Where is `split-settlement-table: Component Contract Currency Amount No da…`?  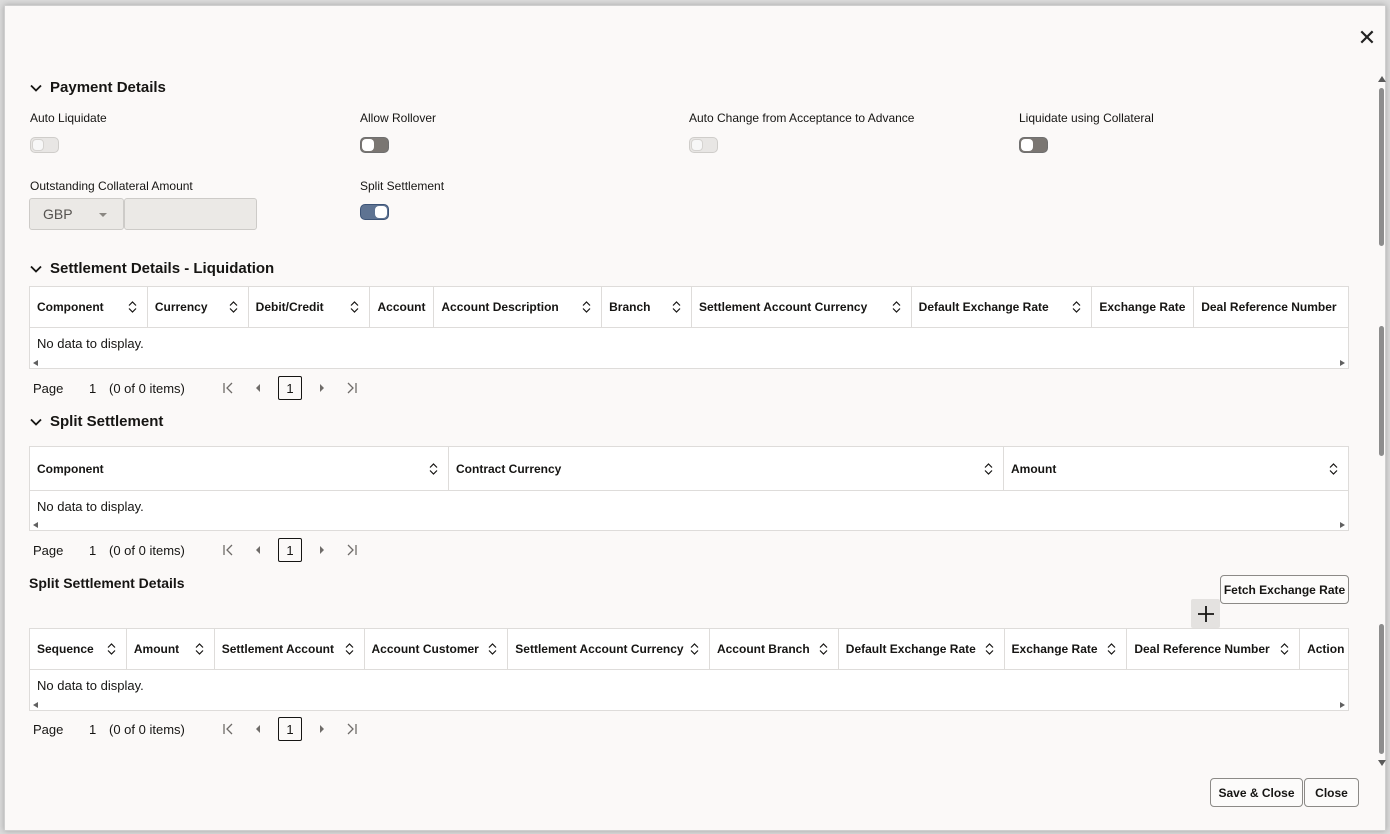 split-settlement-table: Component Contract Currency Amount No da… is located at coordinates (689, 488).